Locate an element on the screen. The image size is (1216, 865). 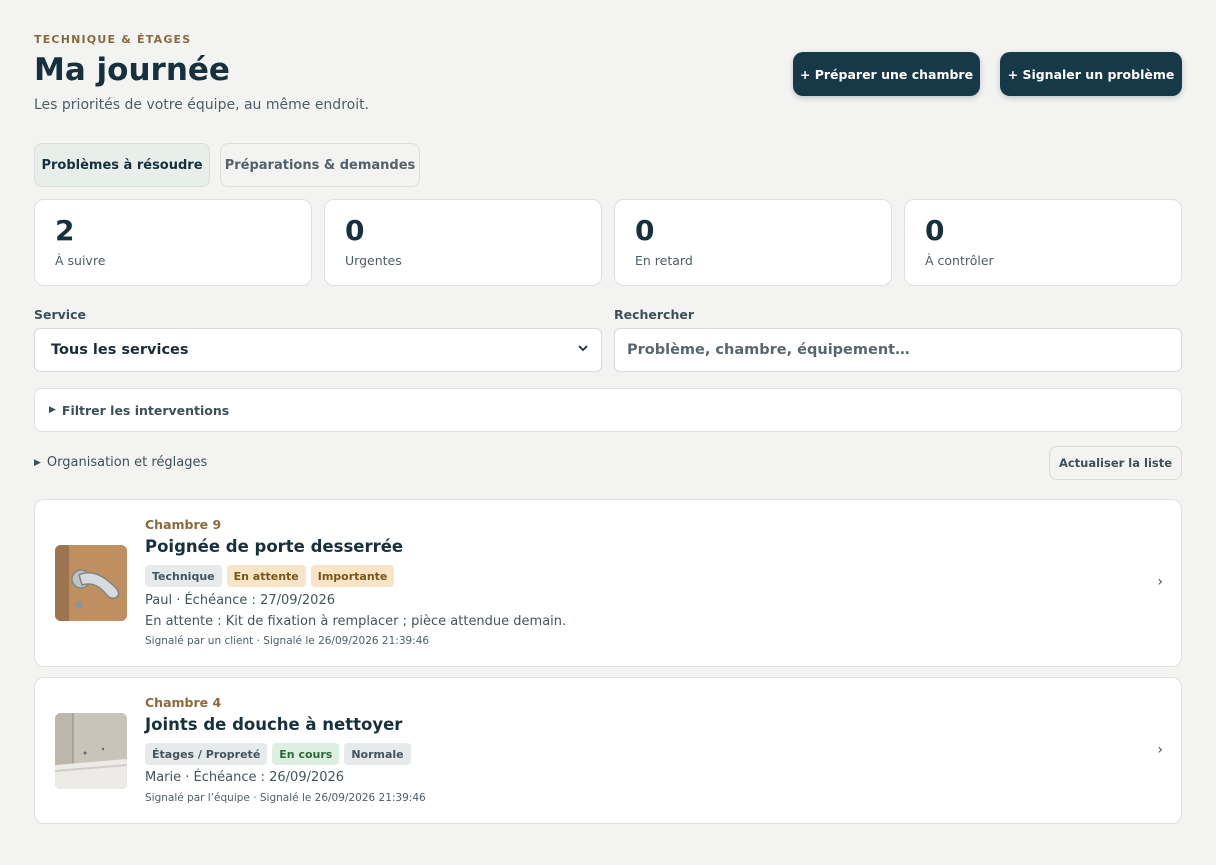
service-select-value: Tous les services is located at coordinates (120, 350).